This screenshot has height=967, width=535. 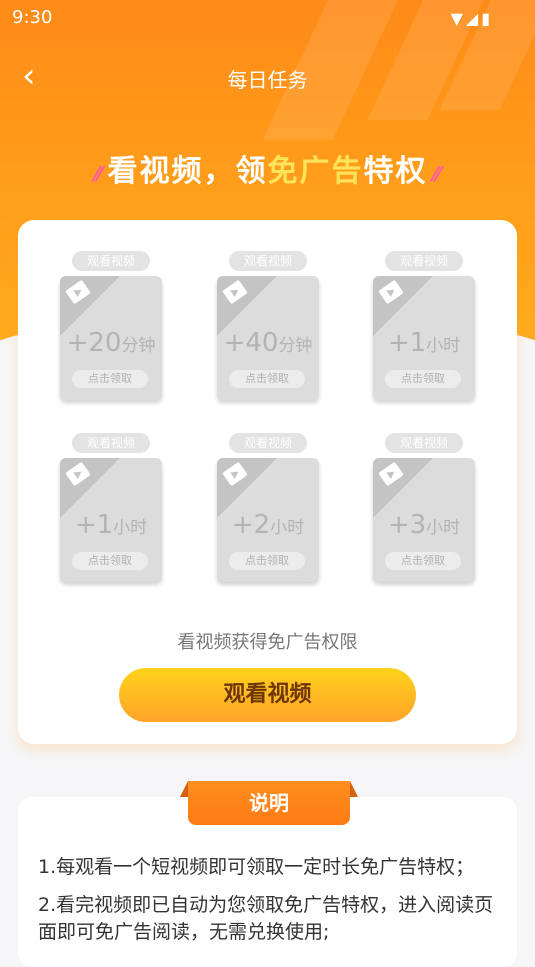 I want to click on reward-box: +3小时 点击领取, so click(x=424, y=520).